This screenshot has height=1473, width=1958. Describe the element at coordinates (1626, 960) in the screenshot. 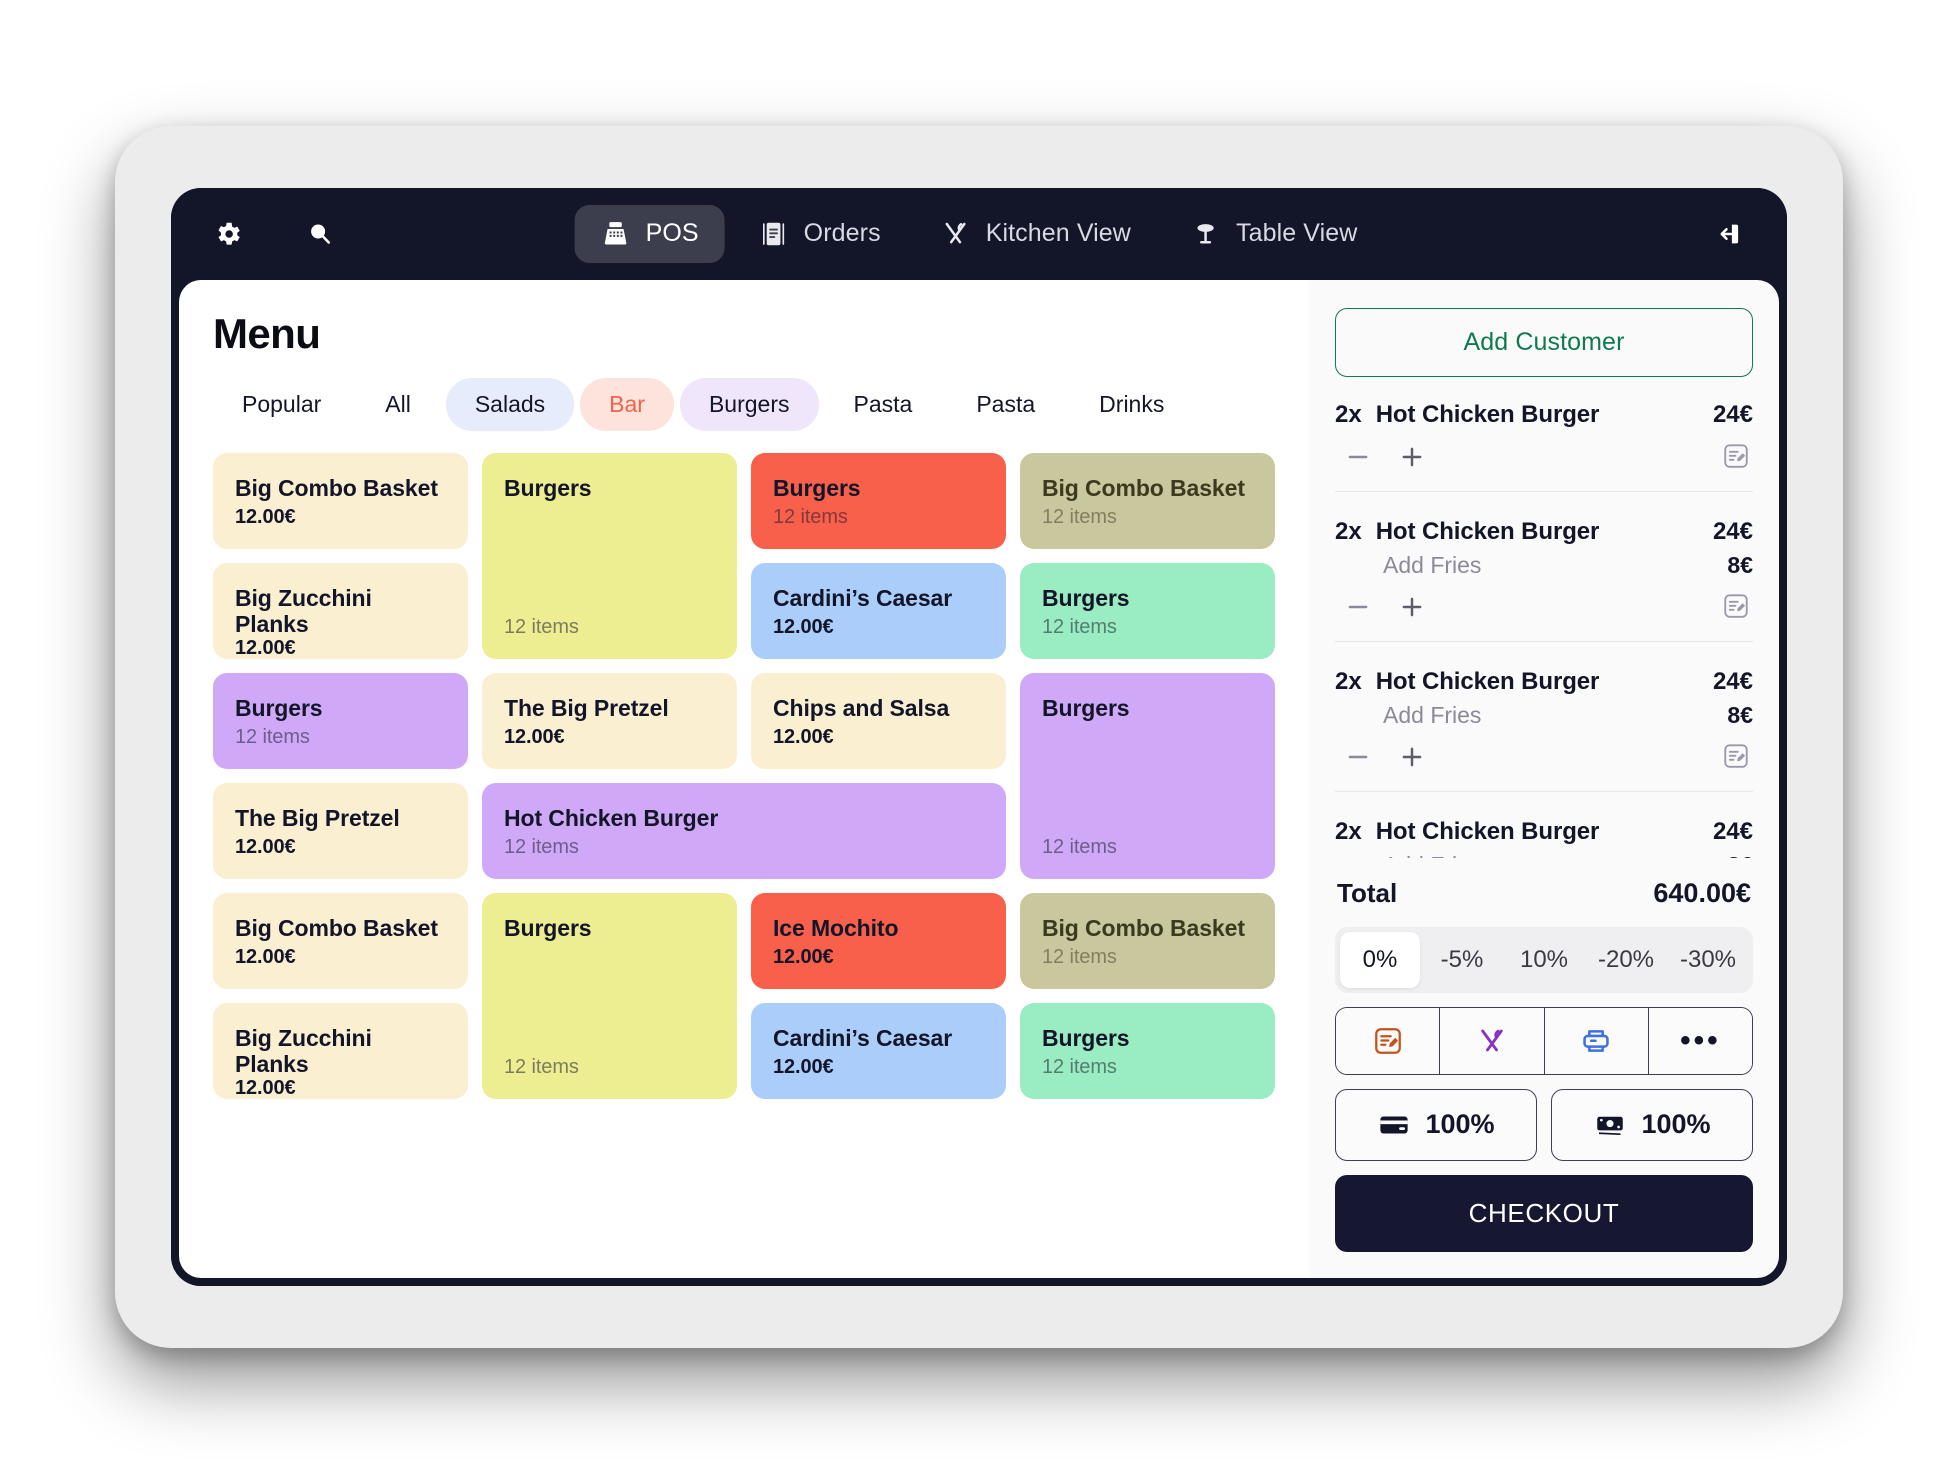

I see `discount-chip: -20%` at that location.